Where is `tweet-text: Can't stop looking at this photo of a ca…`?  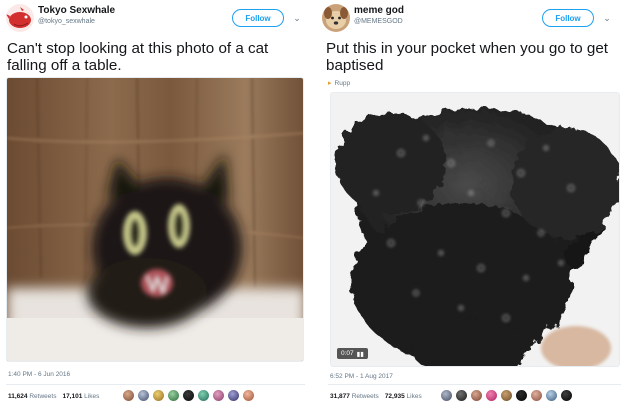
tweet-text: Can't stop looking at this photo of a ca… is located at coordinates (138, 57).